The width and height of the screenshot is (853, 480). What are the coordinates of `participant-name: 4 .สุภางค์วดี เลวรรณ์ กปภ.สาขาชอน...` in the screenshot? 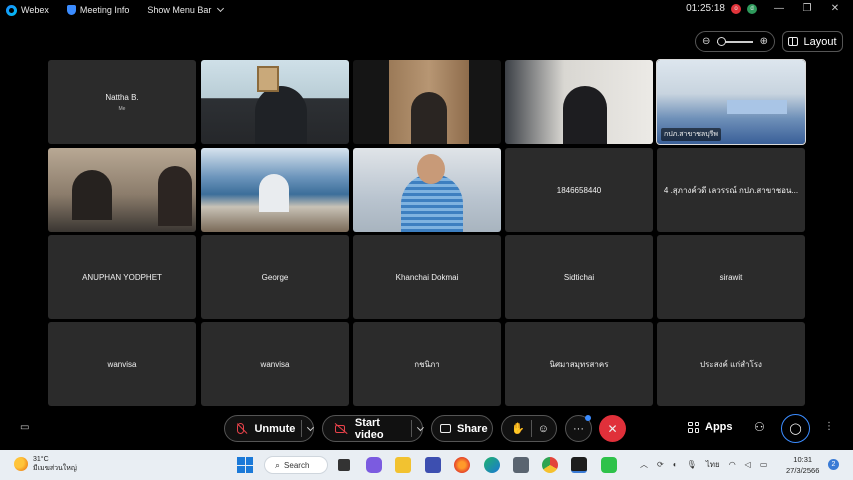 It's located at (731, 190).